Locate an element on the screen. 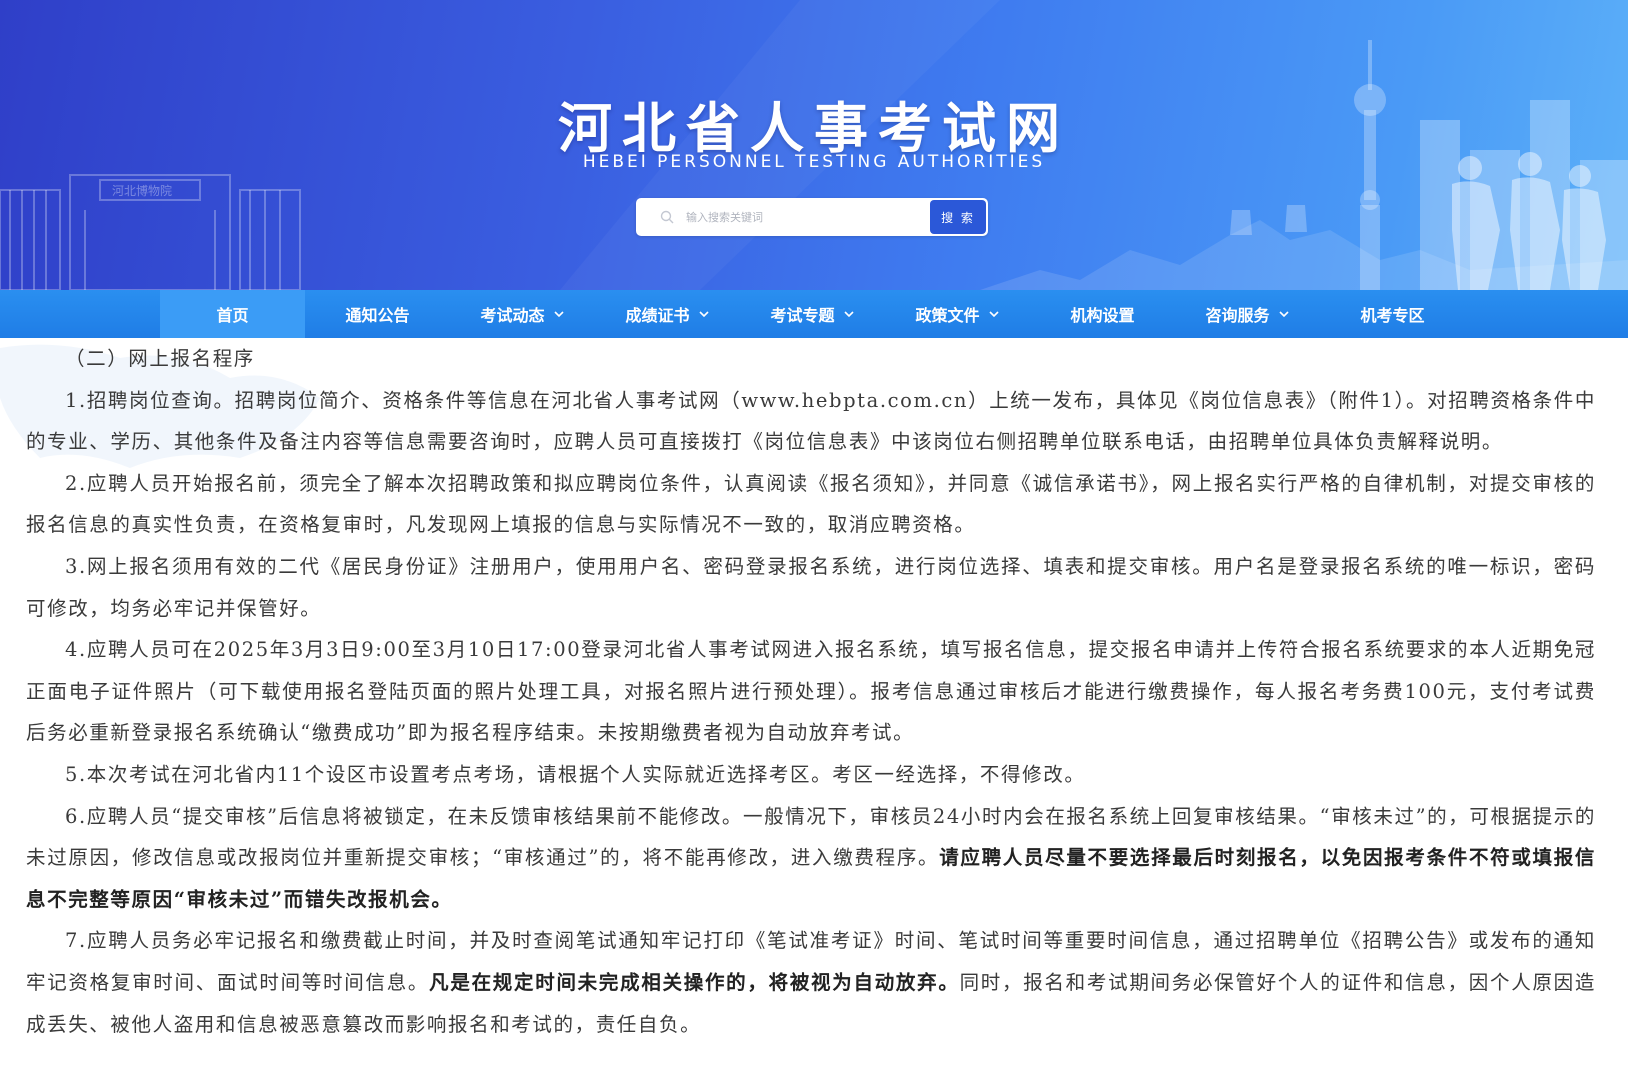  nav-item-exam-news: 考试动态 is located at coordinates (522, 314).